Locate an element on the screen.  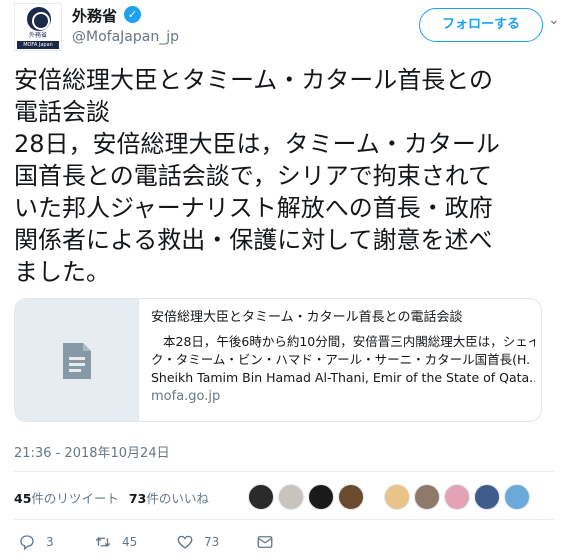
tweet-line: いた邦人ジャーナリスト解放への首長・政府 is located at coordinates (253, 208).